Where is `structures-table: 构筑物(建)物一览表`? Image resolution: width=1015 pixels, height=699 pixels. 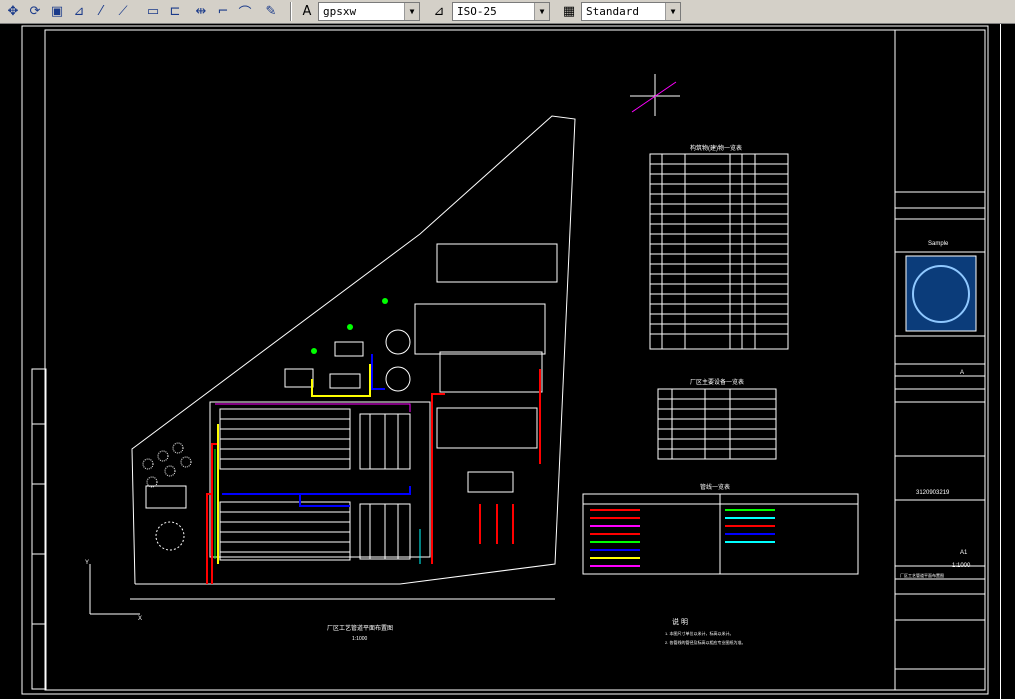
structures-table: 构筑物(建)物一览表 is located at coordinates (719, 247).